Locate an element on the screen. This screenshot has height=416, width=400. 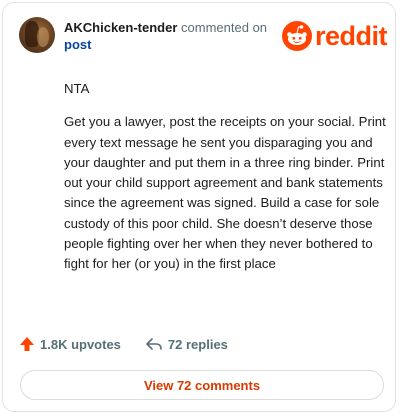
reply-arrow-icon is located at coordinates (154, 344).